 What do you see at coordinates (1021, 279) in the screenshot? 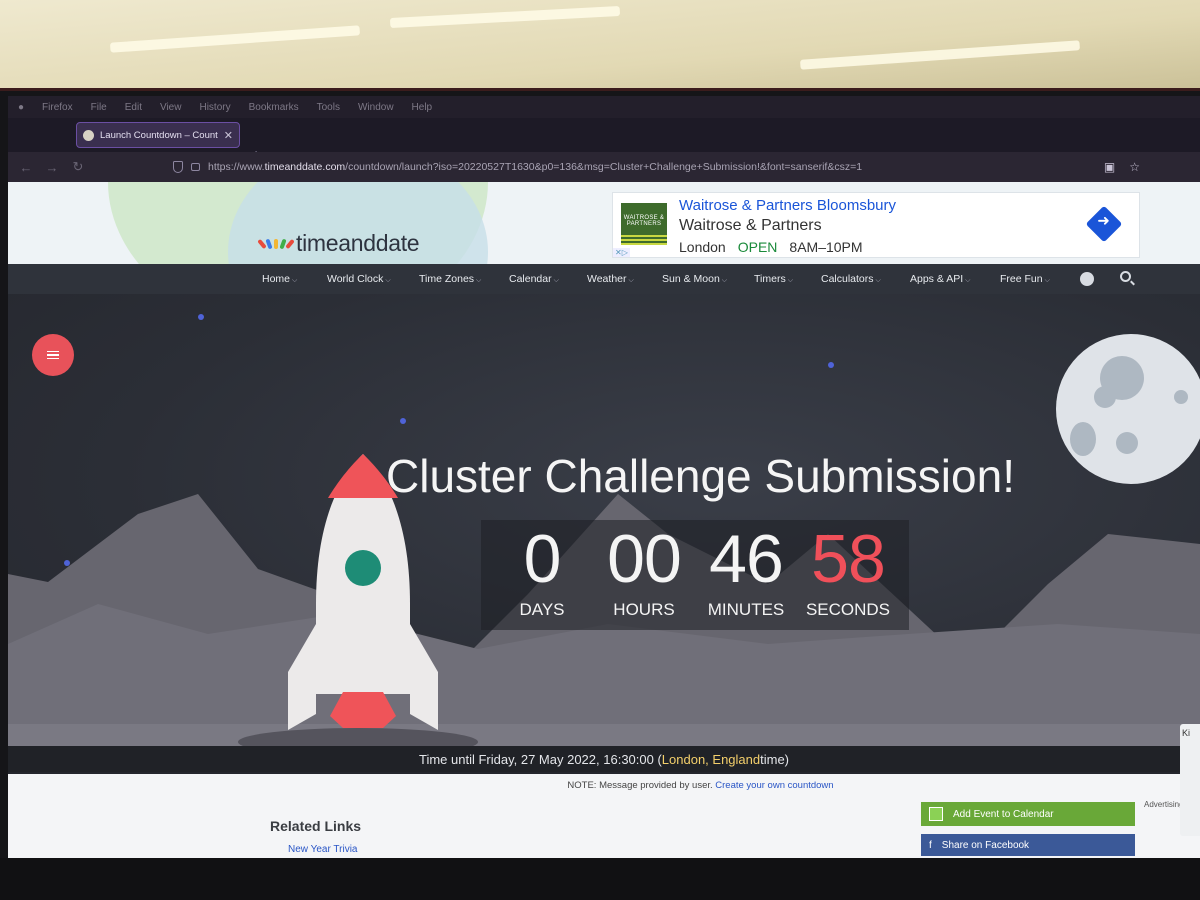
I see `nav-label: Free Fun` at bounding box center [1021, 279].